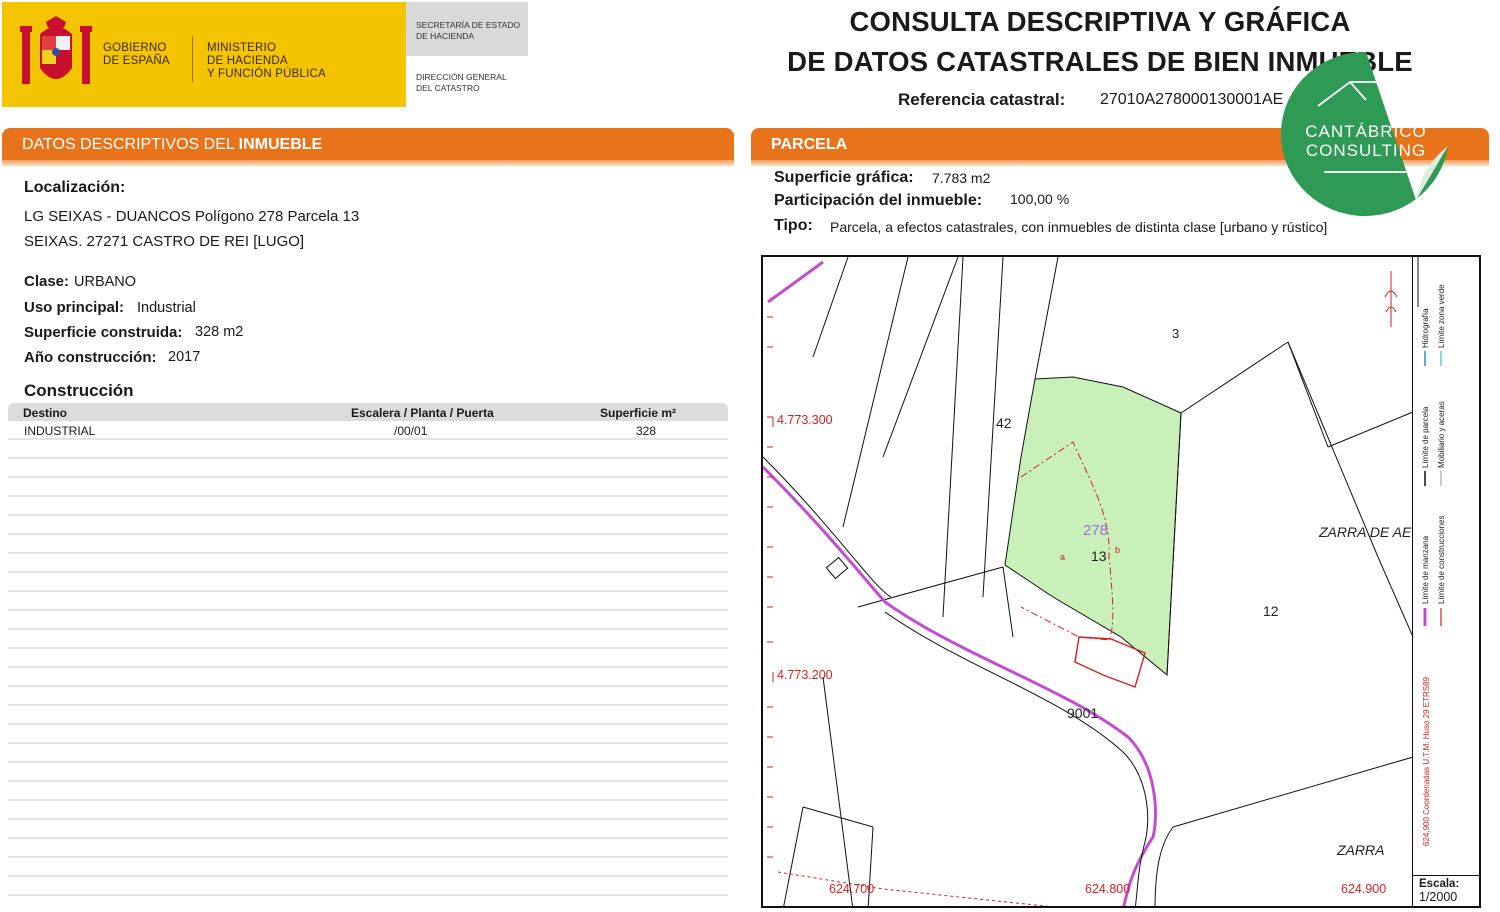  Describe the element at coordinates (1366, 150) in the screenshot. I see `watermark-line2: CONSULTING` at that location.